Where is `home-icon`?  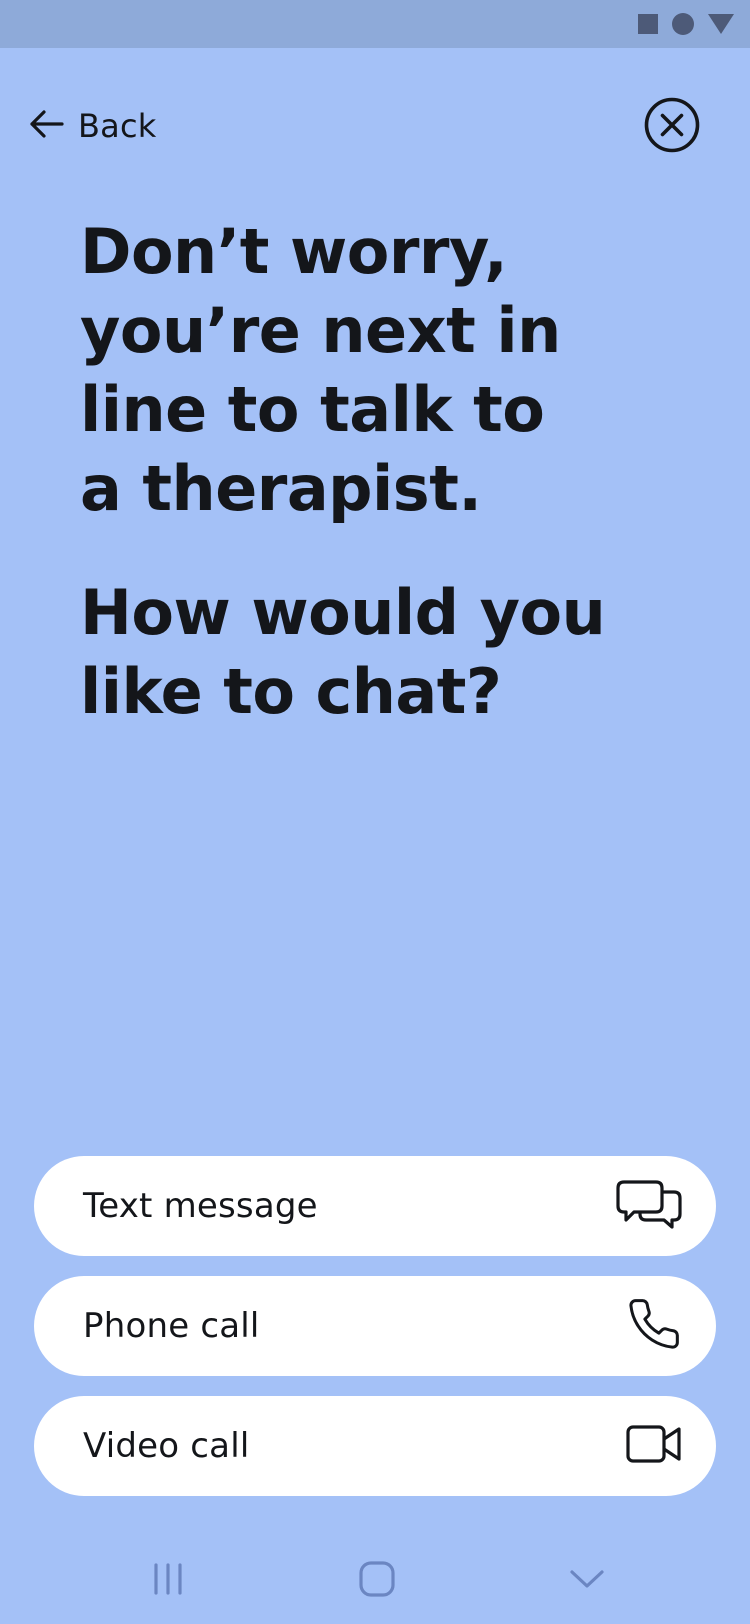 home-icon is located at coordinates (377, 1579).